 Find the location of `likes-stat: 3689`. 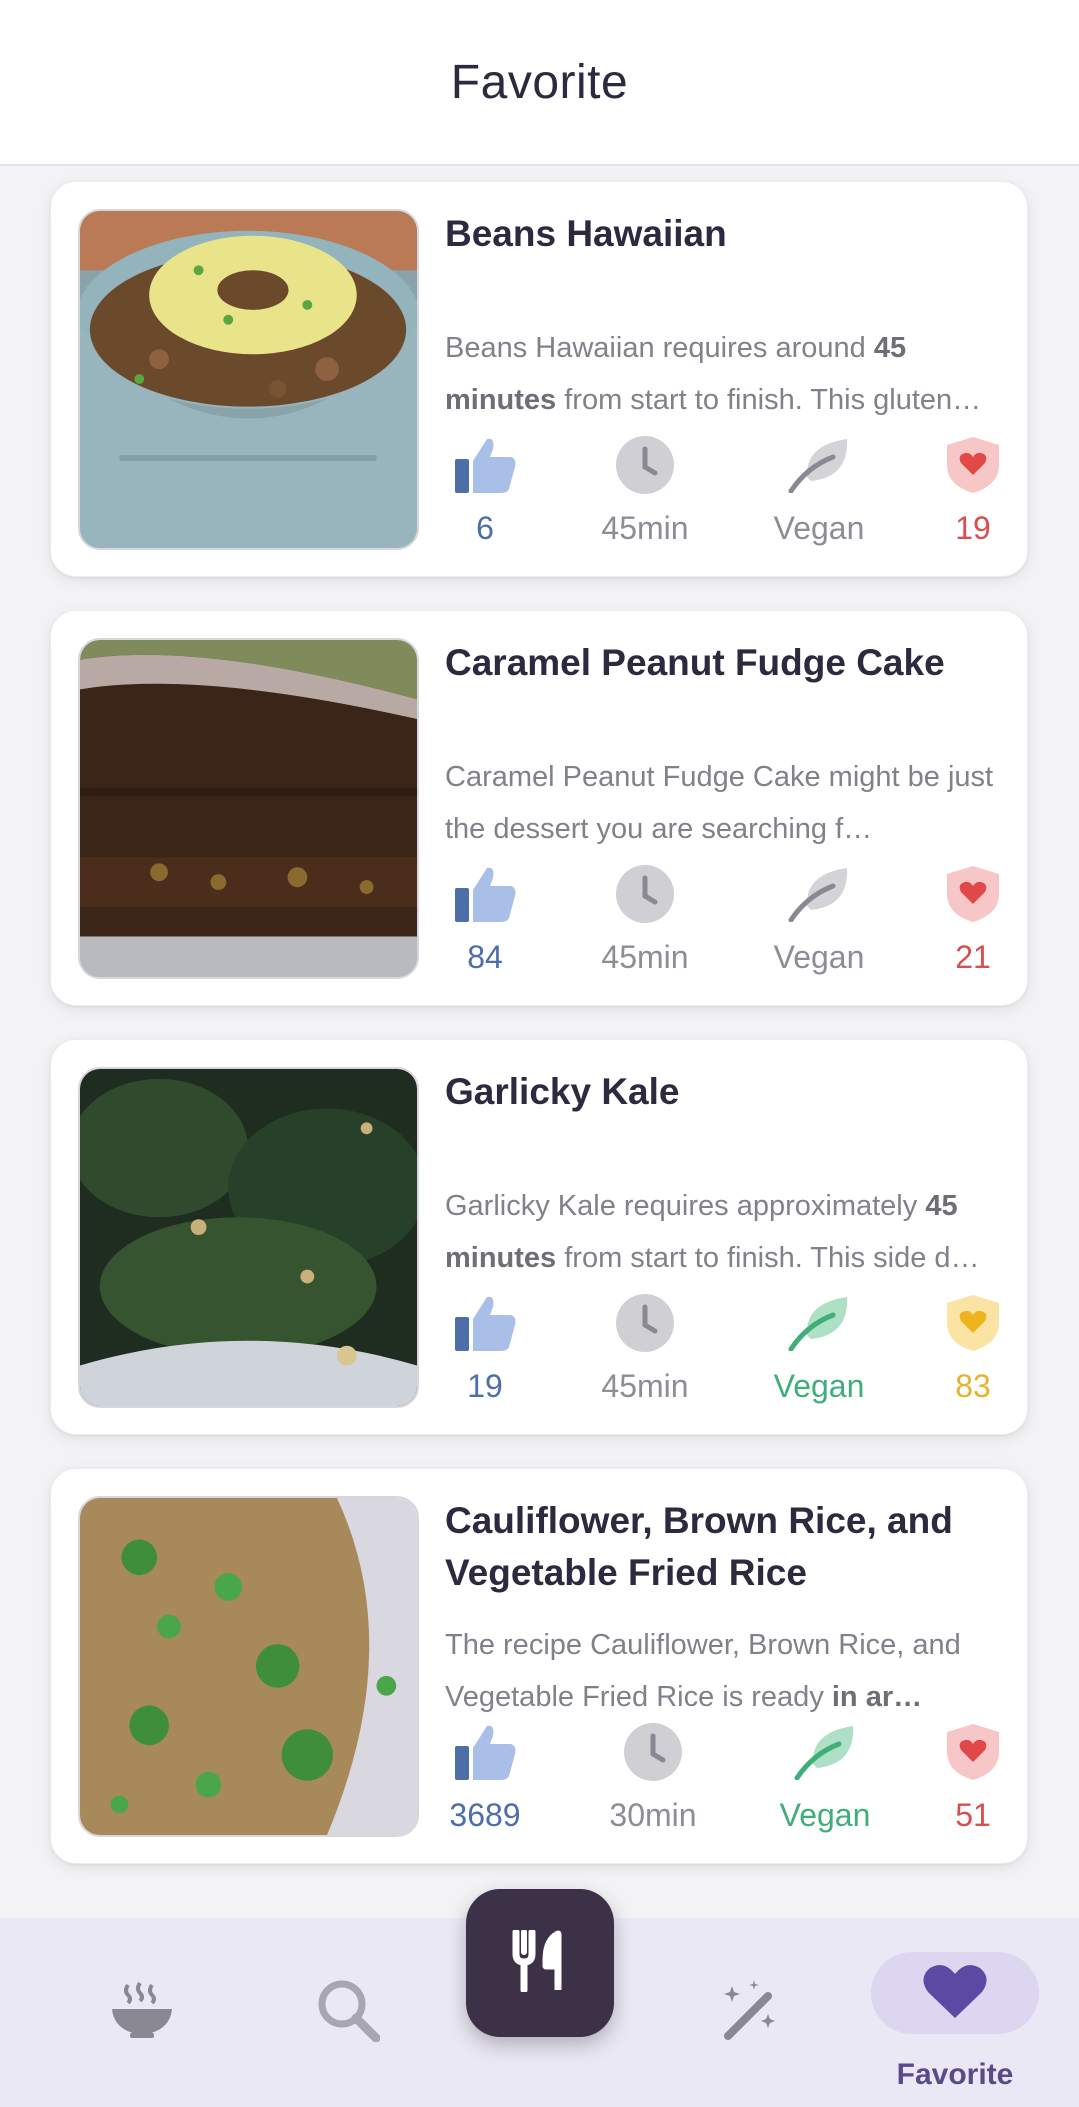

likes-stat: 3689 is located at coordinates (485, 1777).